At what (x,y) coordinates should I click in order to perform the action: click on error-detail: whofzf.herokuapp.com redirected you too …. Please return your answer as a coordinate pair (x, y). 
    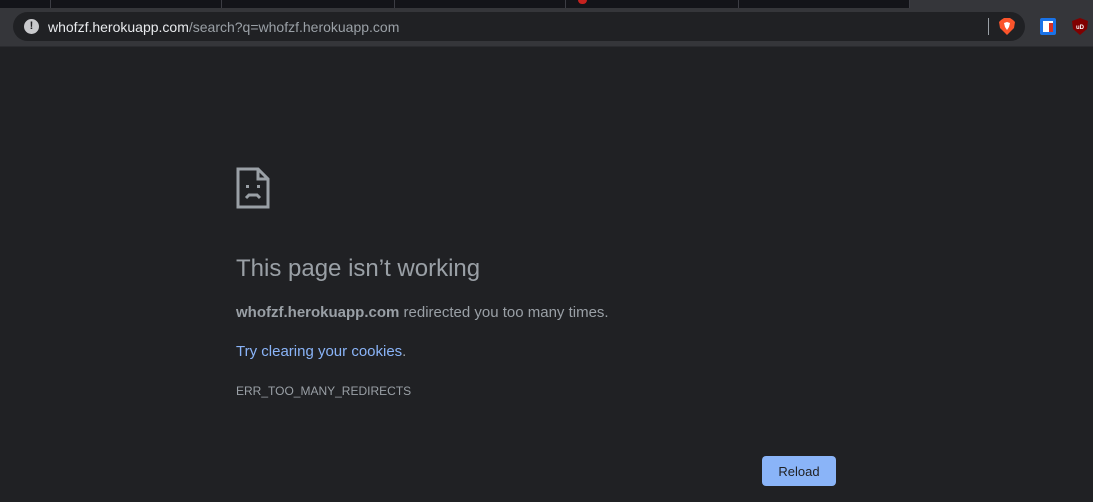
    Looking at the image, I should click on (422, 312).